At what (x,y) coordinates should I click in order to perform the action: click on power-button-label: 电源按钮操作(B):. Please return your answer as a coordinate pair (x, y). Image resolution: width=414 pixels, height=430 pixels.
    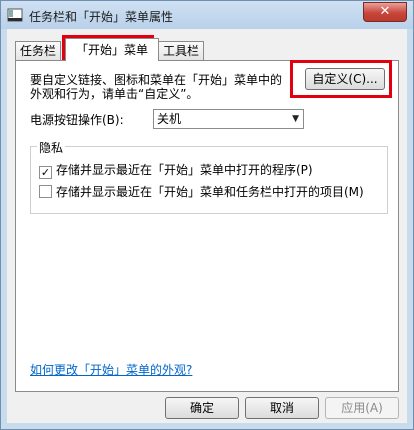
    Looking at the image, I should click on (77, 120).